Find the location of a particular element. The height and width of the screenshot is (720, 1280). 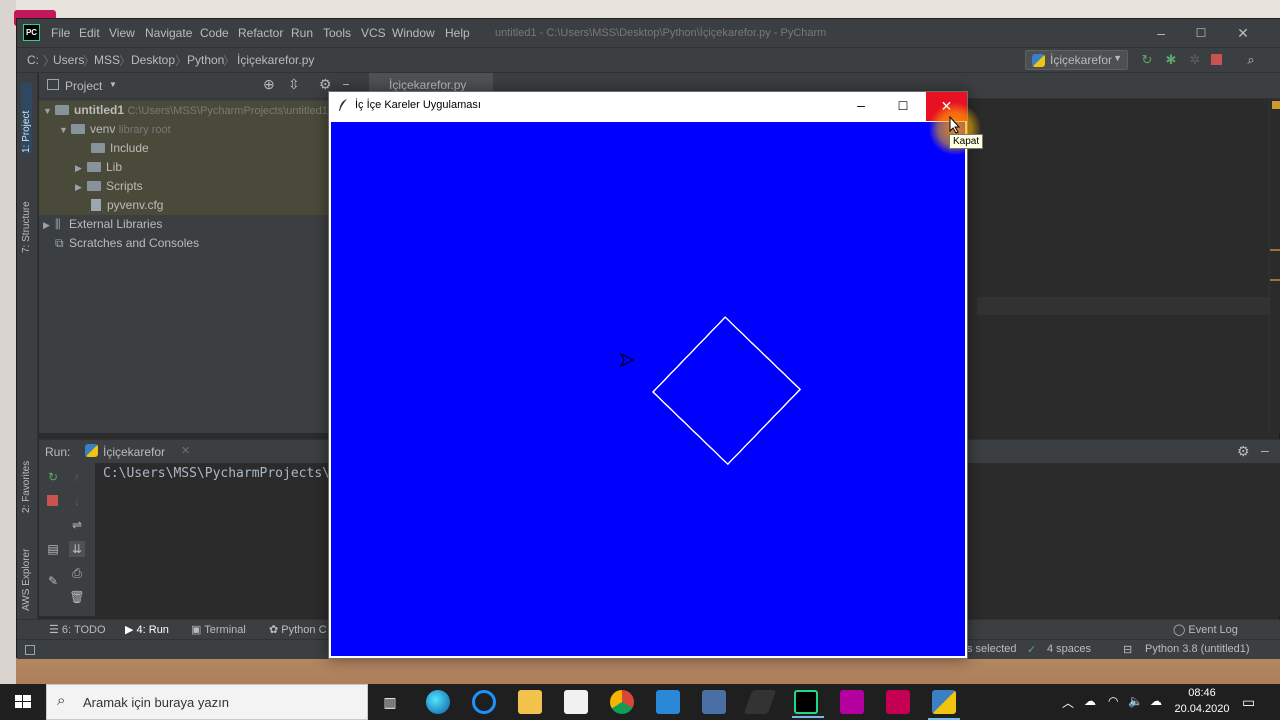

tree-item-scripts: ▶ Scripts is located at coordinates (194, 186).